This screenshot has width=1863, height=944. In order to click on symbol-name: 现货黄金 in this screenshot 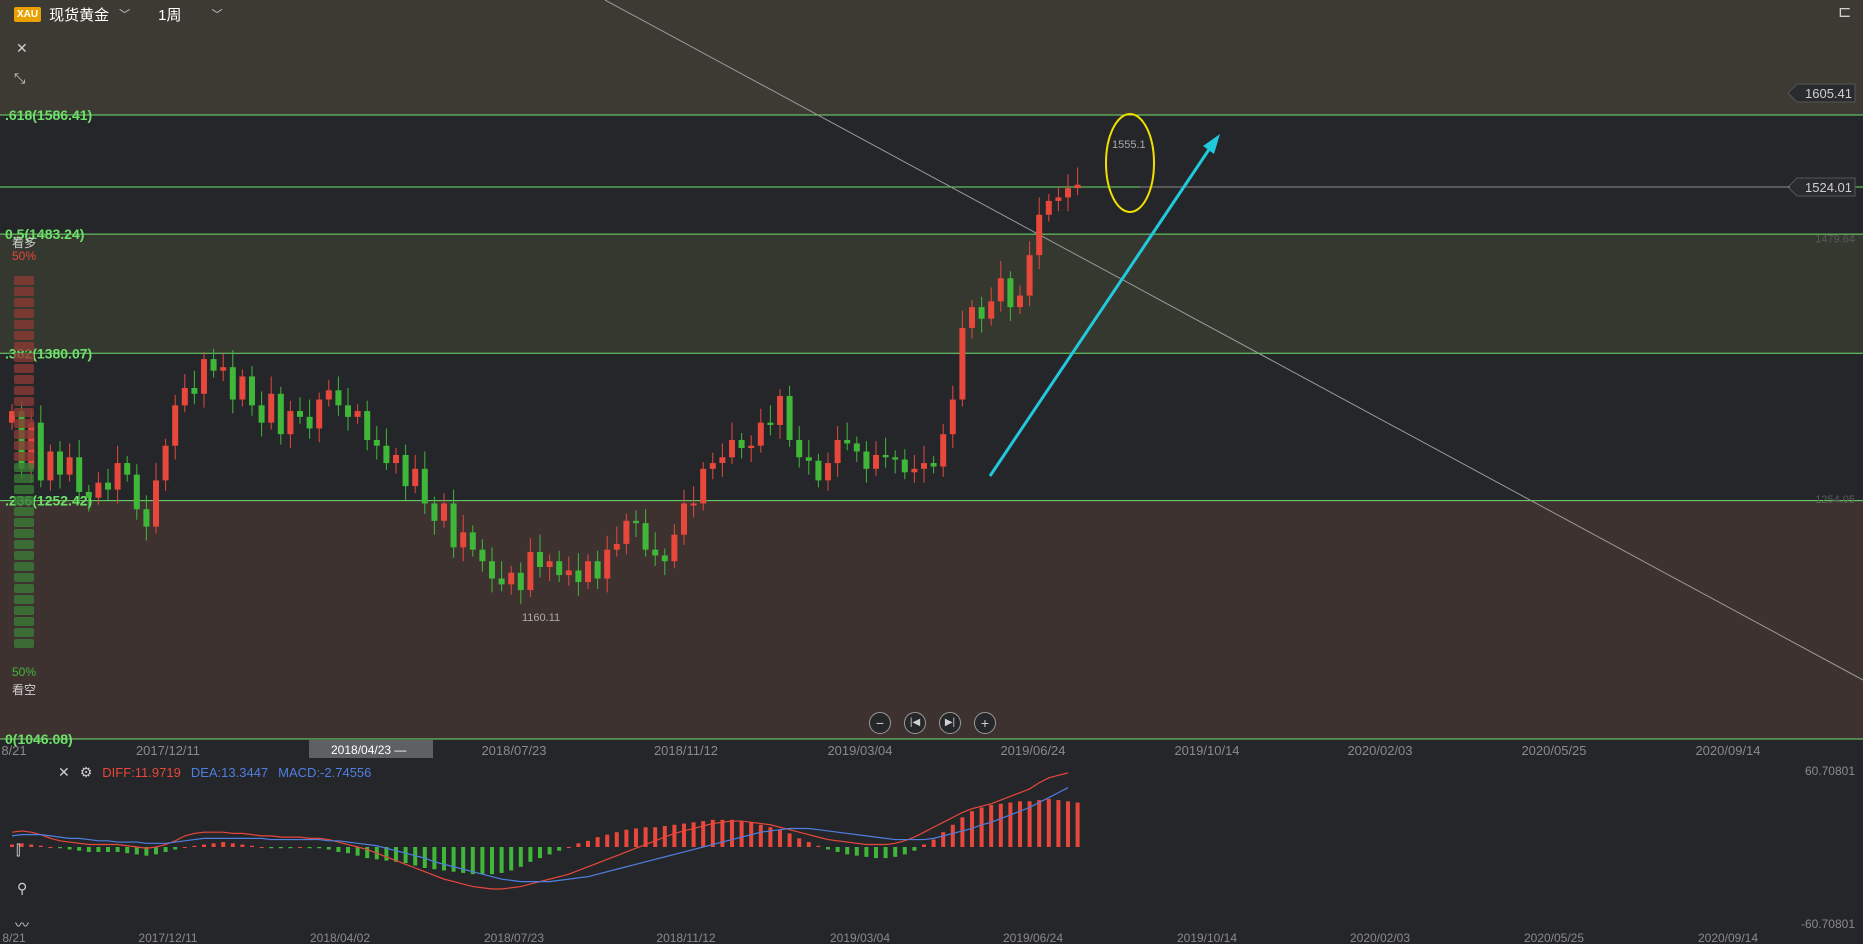, I will do `click(79, 14)`.